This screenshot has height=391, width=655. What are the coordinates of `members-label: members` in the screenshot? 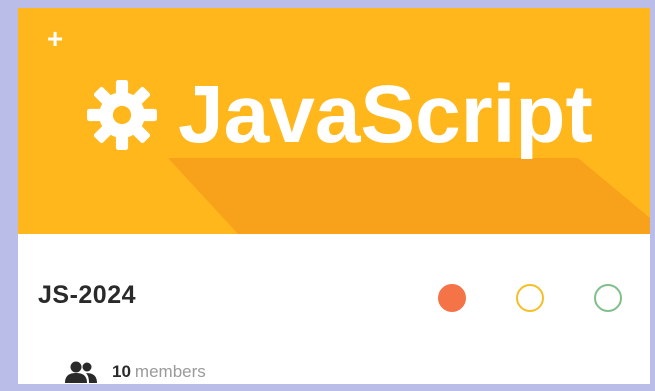 It's located at (170, 371).